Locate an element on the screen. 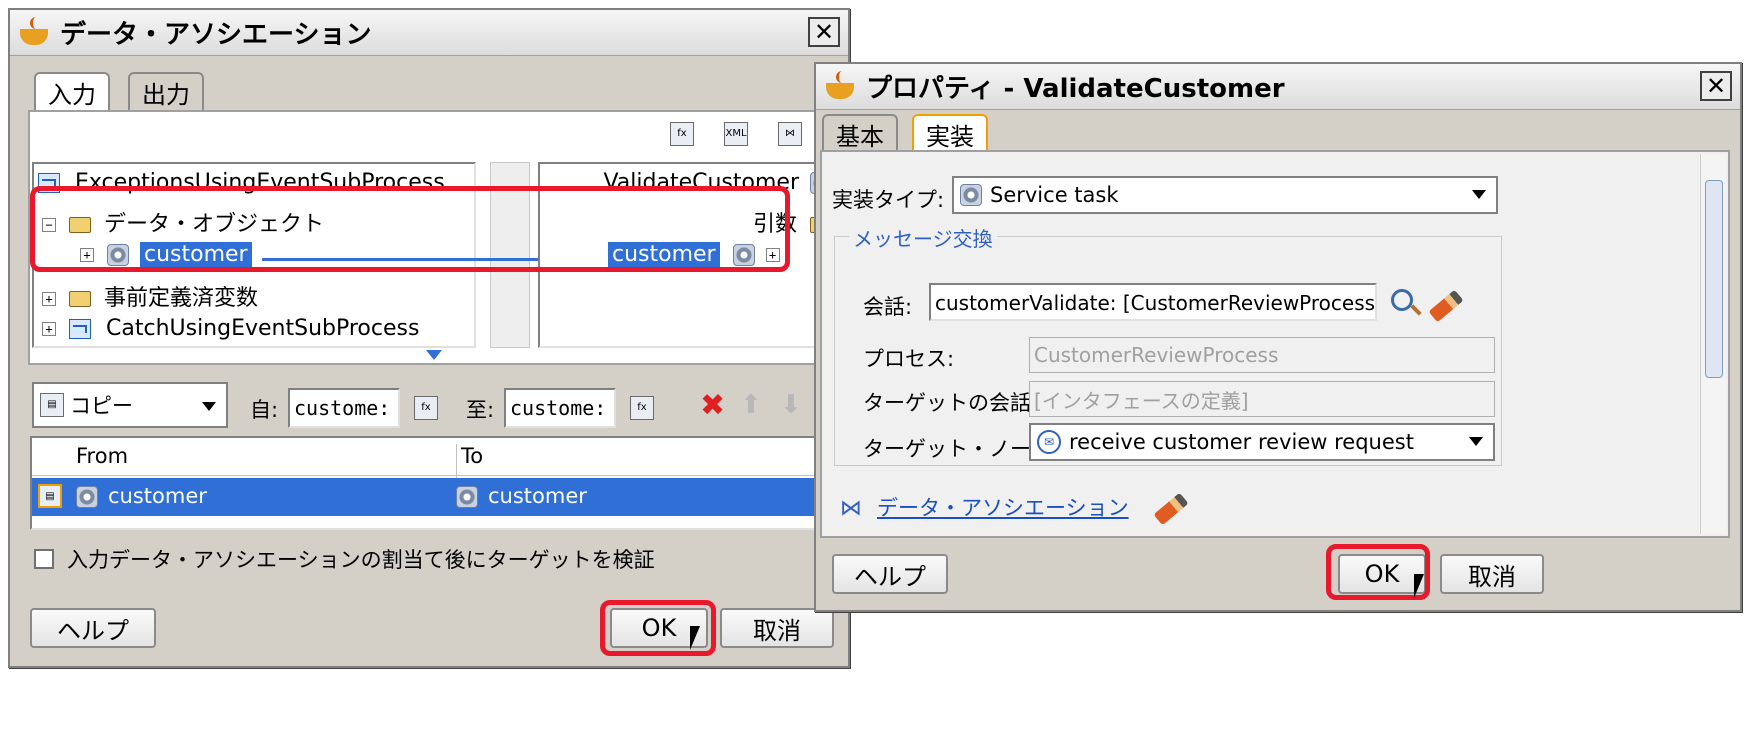 This screenshot has width=1748, height=741. title-bar: プロパティ - ValidateCustomer ✕ is located at coordinates (1278, 87).